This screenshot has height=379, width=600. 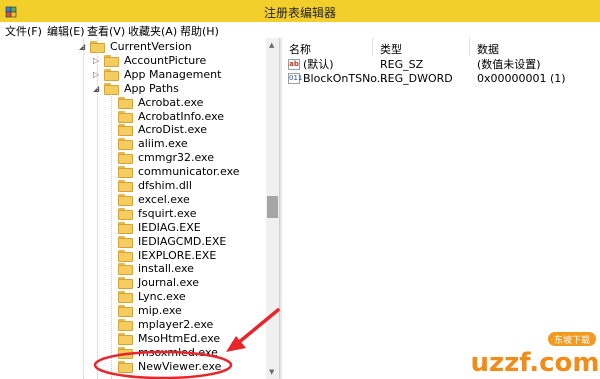 I want to click on watermark-top-text: 东坡下载, so click(x=572, y=340).